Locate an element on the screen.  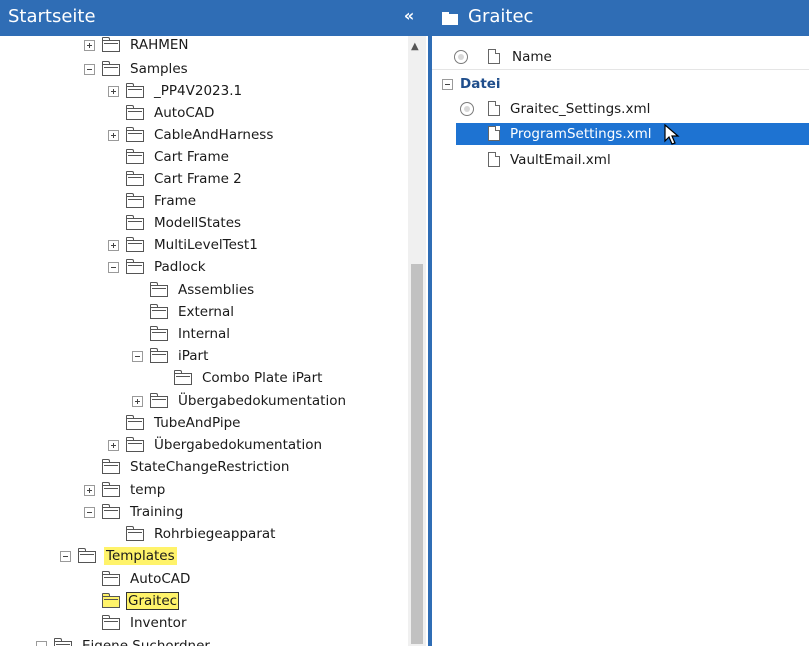
tree-item-label: Training is located at coordinates (157, 512).